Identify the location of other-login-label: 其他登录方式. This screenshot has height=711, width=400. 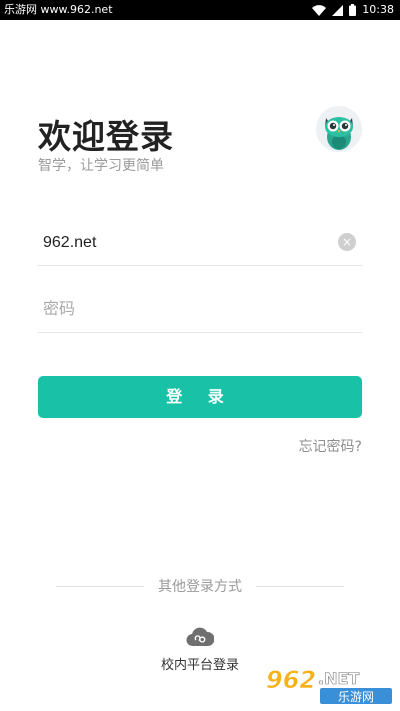
(200, 587).